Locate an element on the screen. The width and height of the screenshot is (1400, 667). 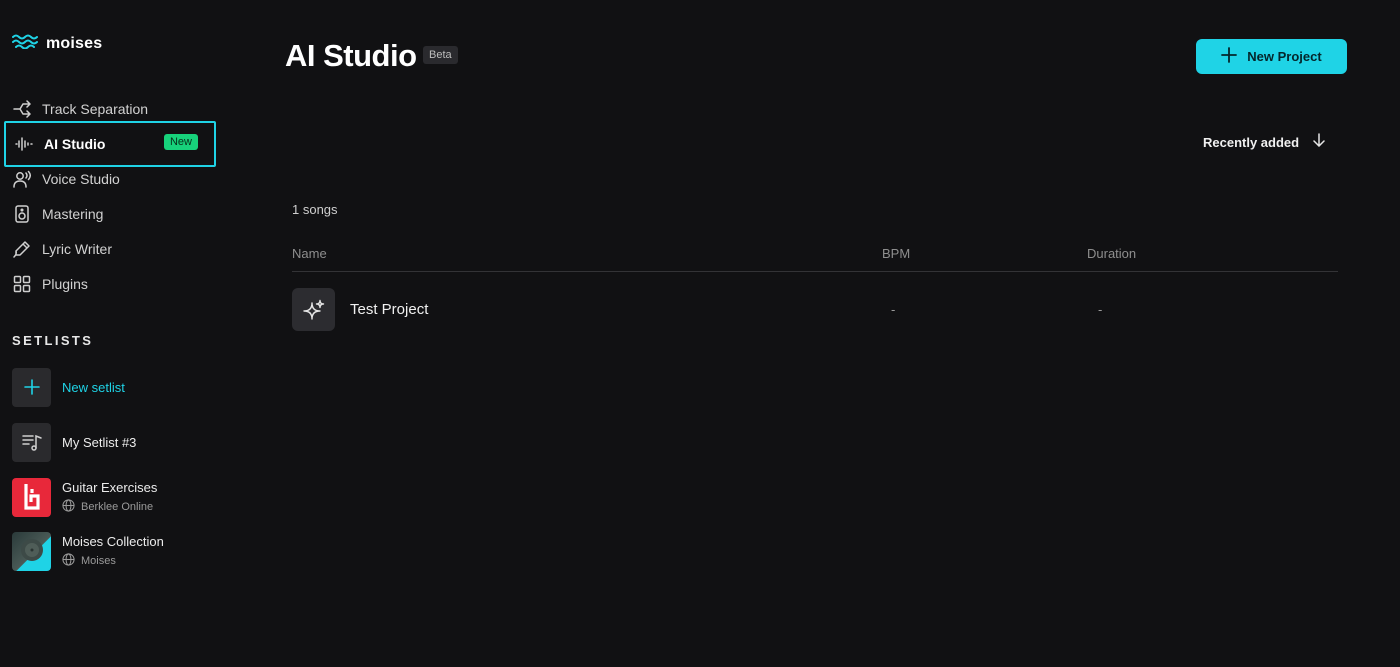
setlist-owner-label: Moises is located at coordinates (98, 560).